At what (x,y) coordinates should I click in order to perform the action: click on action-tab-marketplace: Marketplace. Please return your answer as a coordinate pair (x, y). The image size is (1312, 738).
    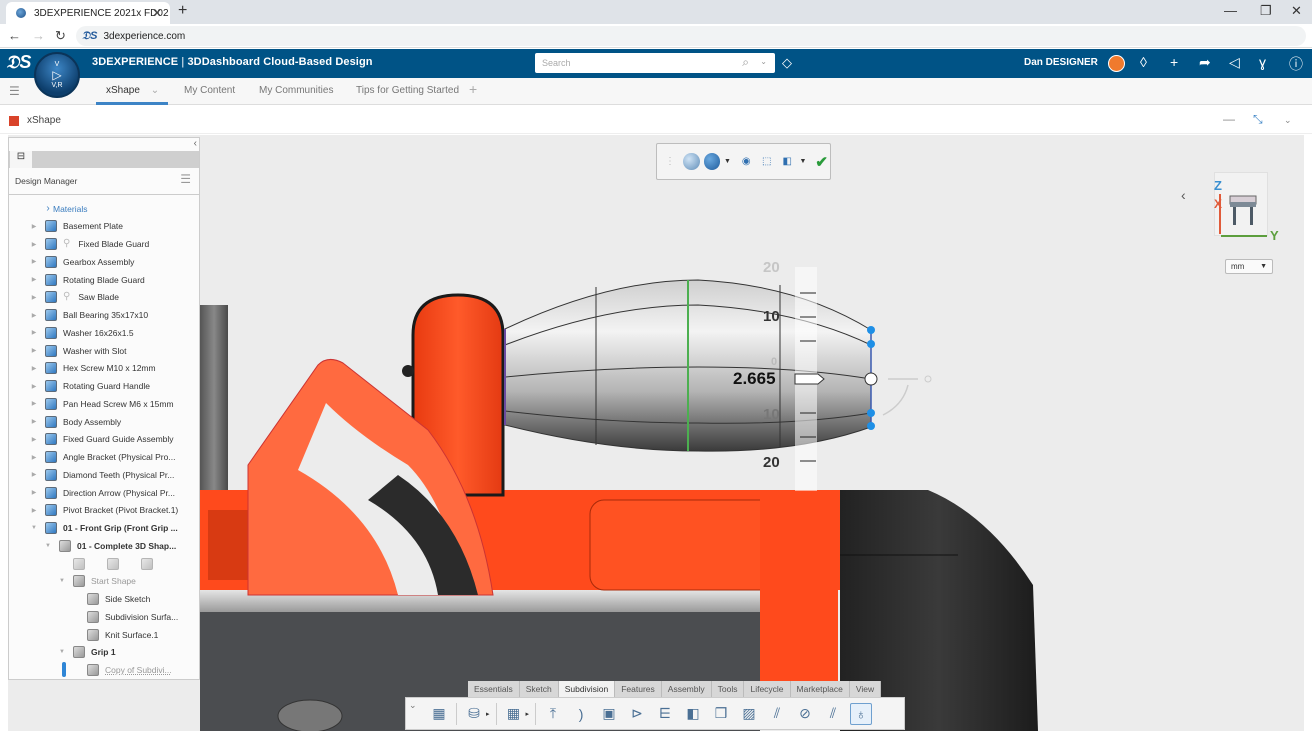
    Looking at the image, I should click on (820, 689).